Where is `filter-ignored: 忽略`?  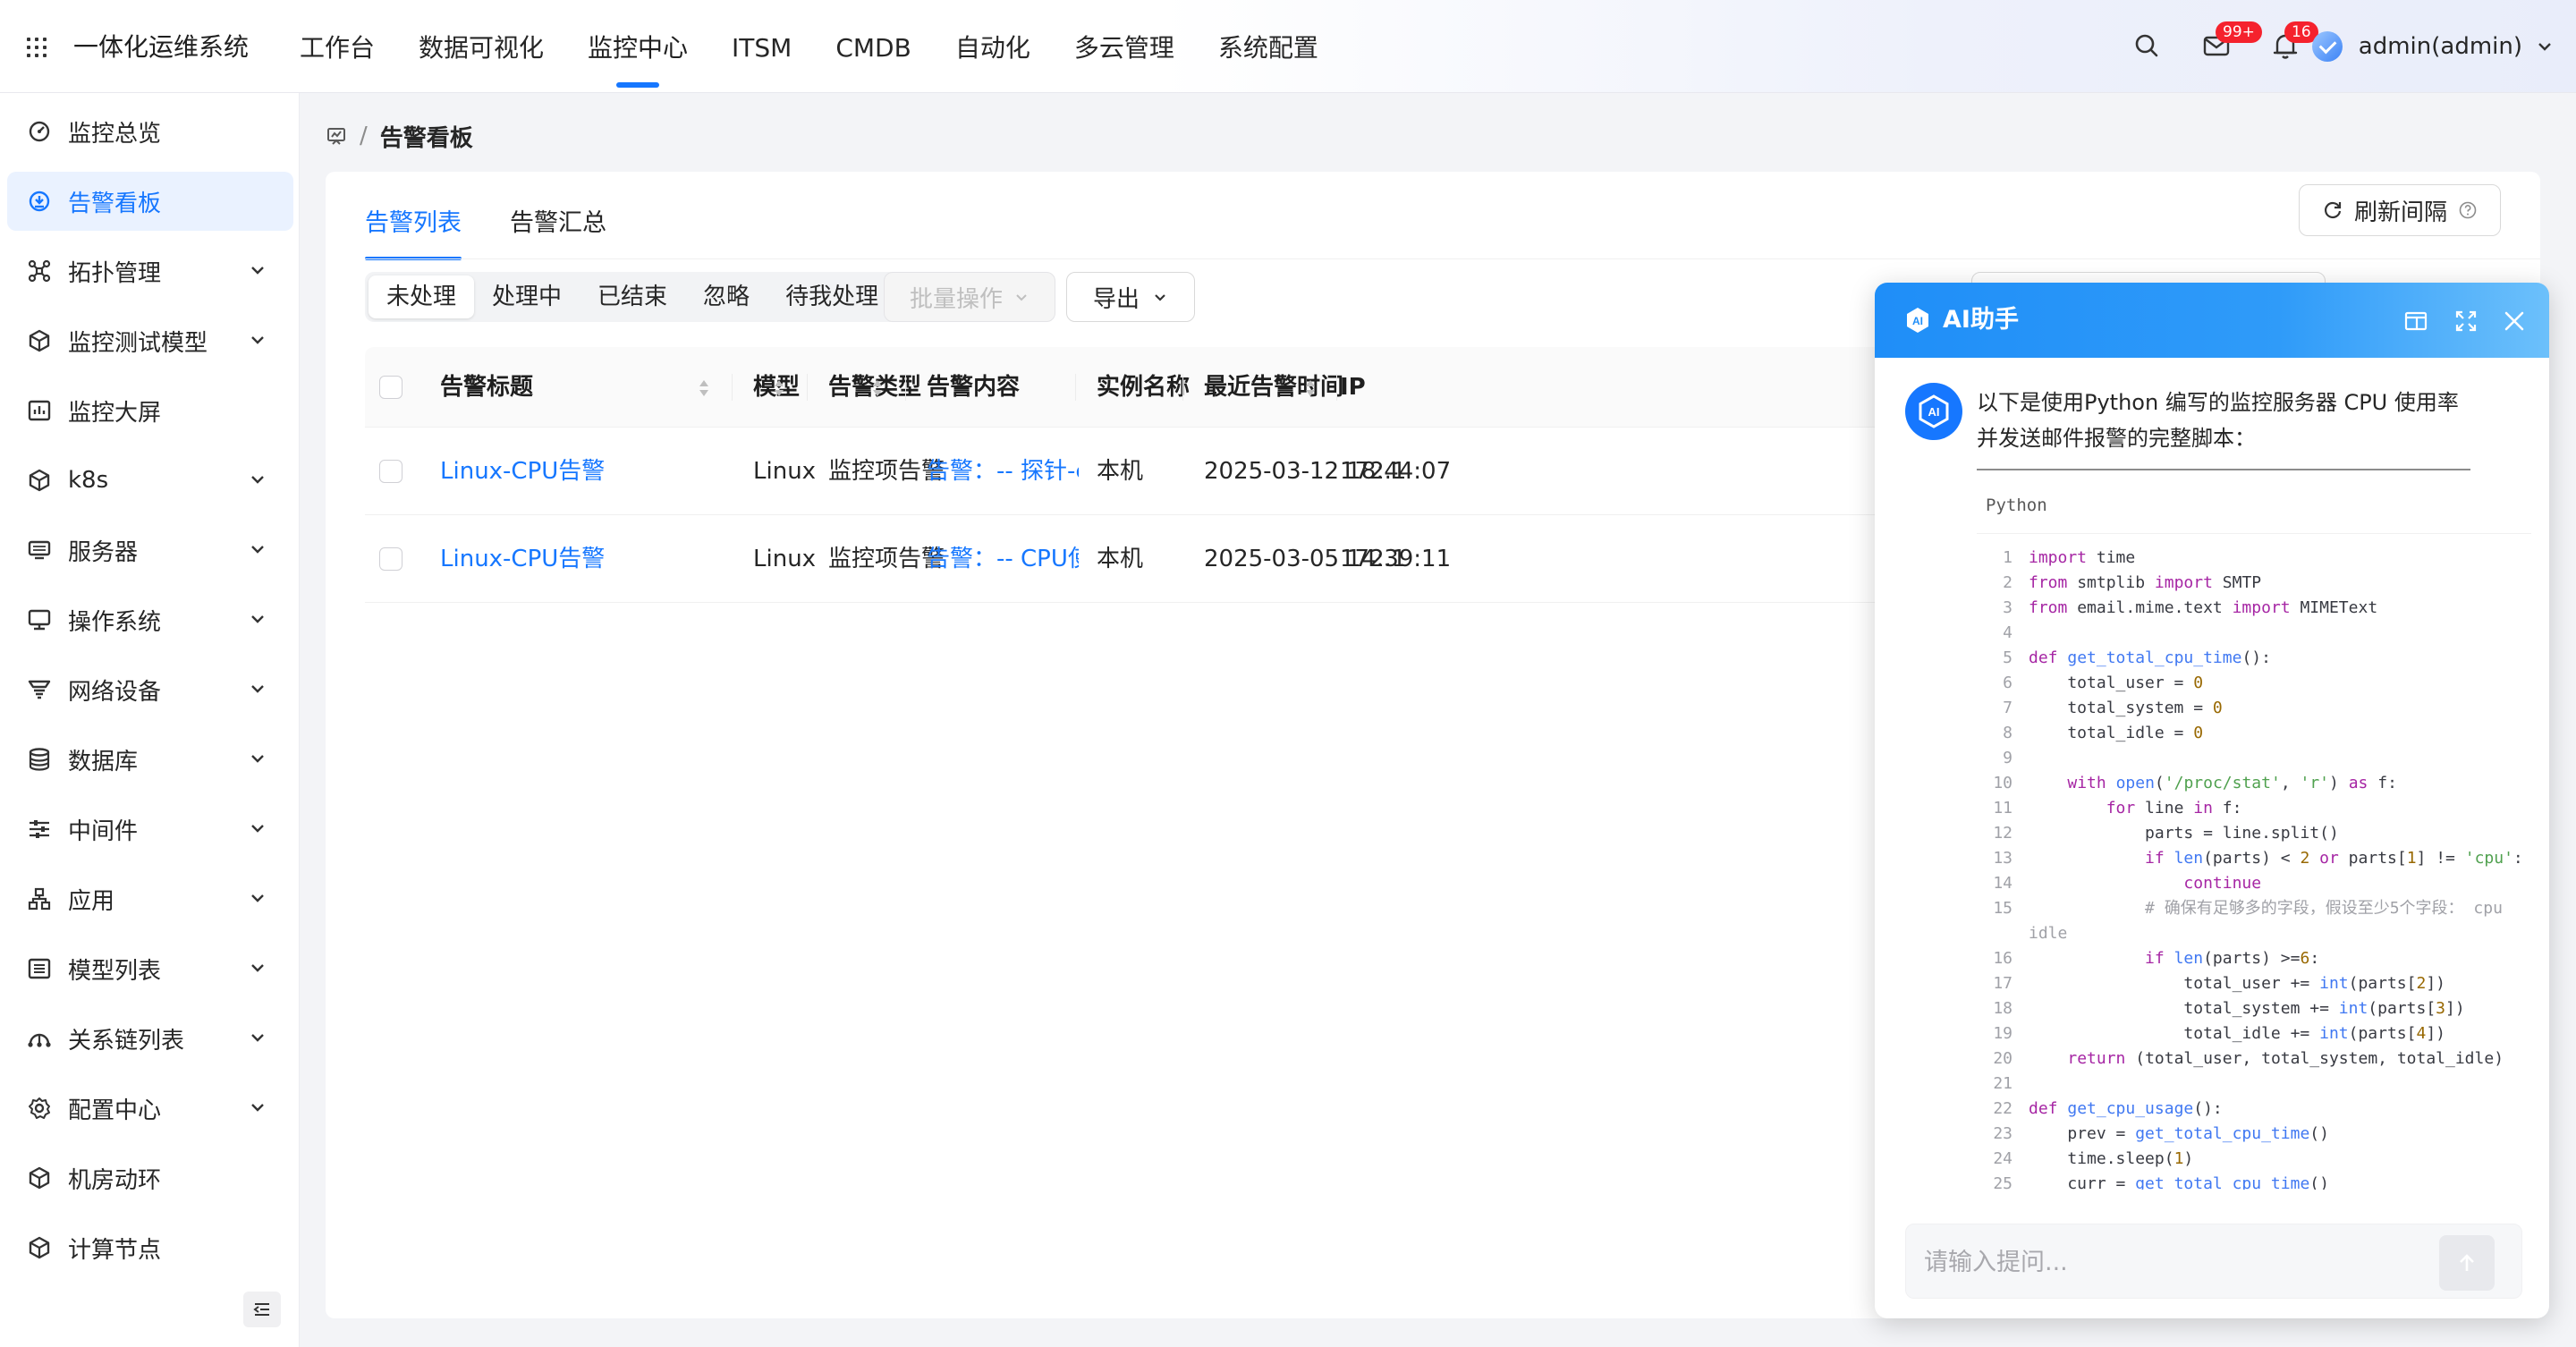 filter-ignored: 忽略 is located at coordinates (726, 296).